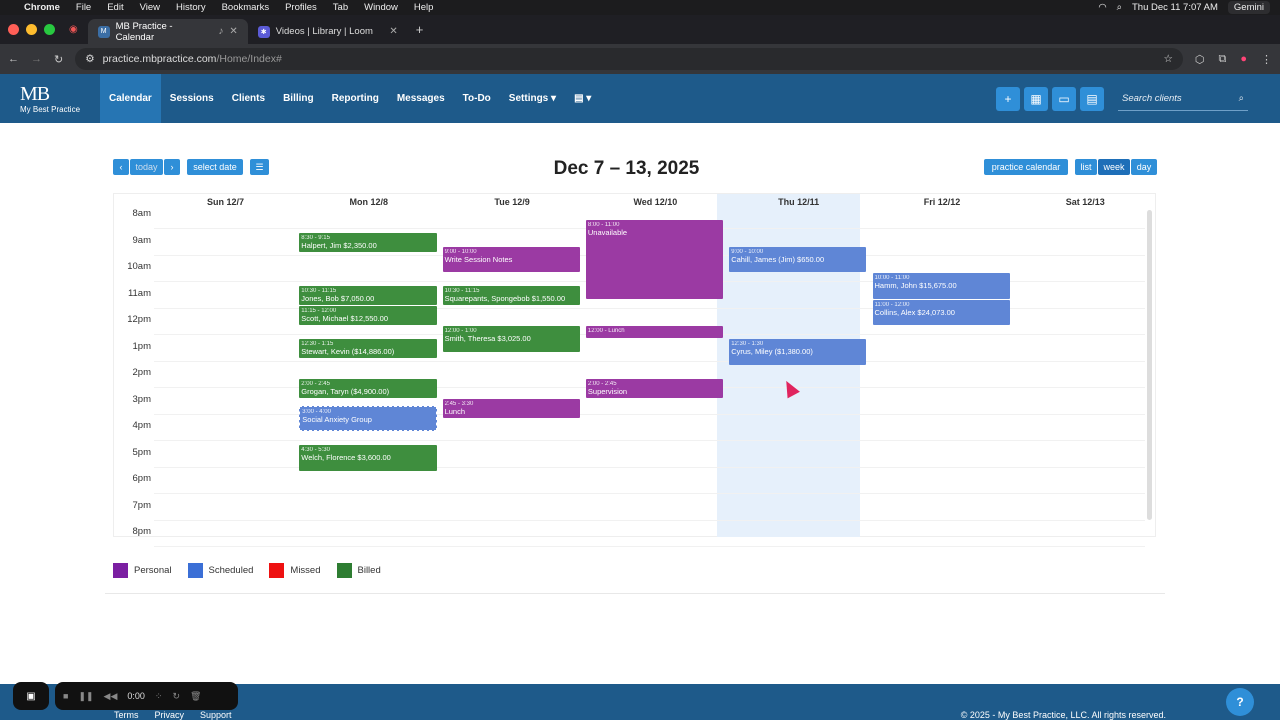 This screenshot has height=720, width=1280. What do you see at coordinates (115, 7) in the screenshot?
I see `menu-edit: Edit` at bounding box center [115, 7].